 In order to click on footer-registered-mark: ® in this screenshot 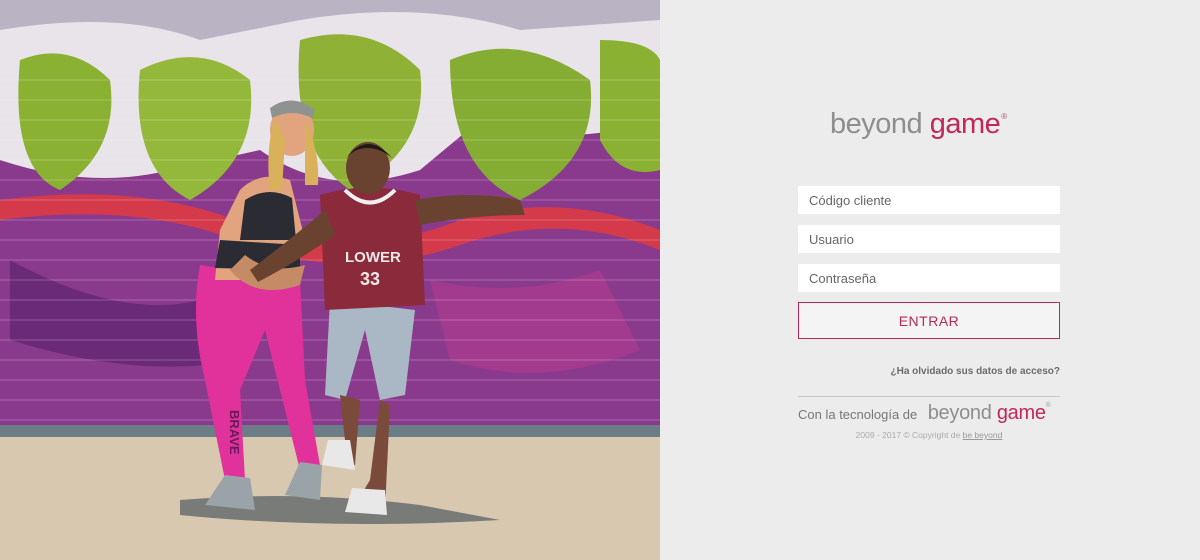, I will do `click(1048, 405)`.